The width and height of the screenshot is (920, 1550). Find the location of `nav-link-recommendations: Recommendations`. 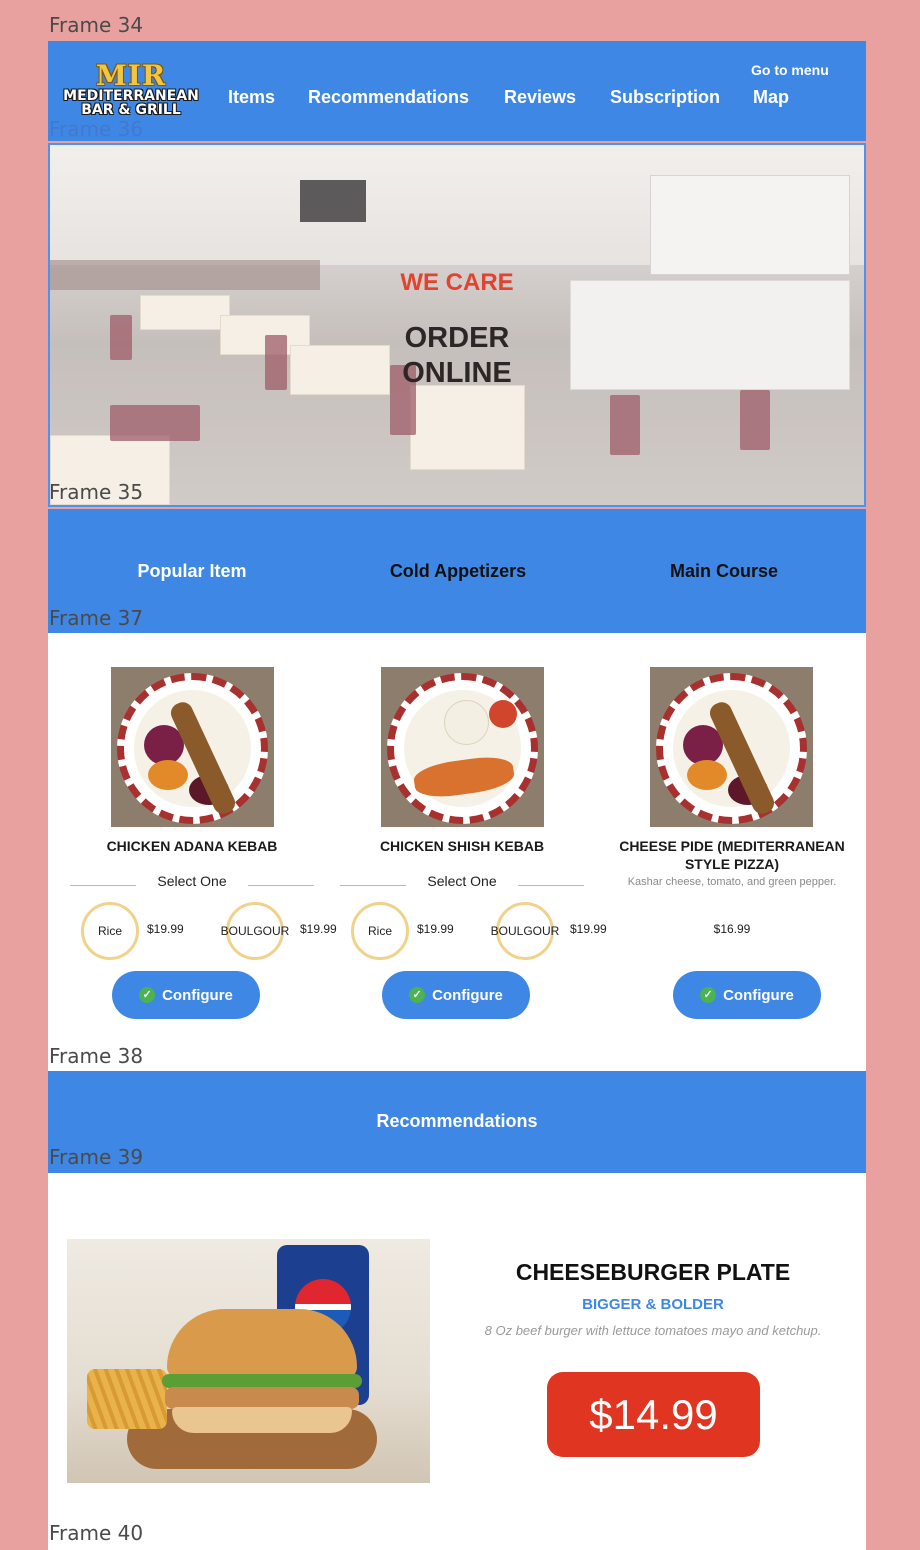

nav-link-recommendations: Recommendations is located at coordinates (388, 97).